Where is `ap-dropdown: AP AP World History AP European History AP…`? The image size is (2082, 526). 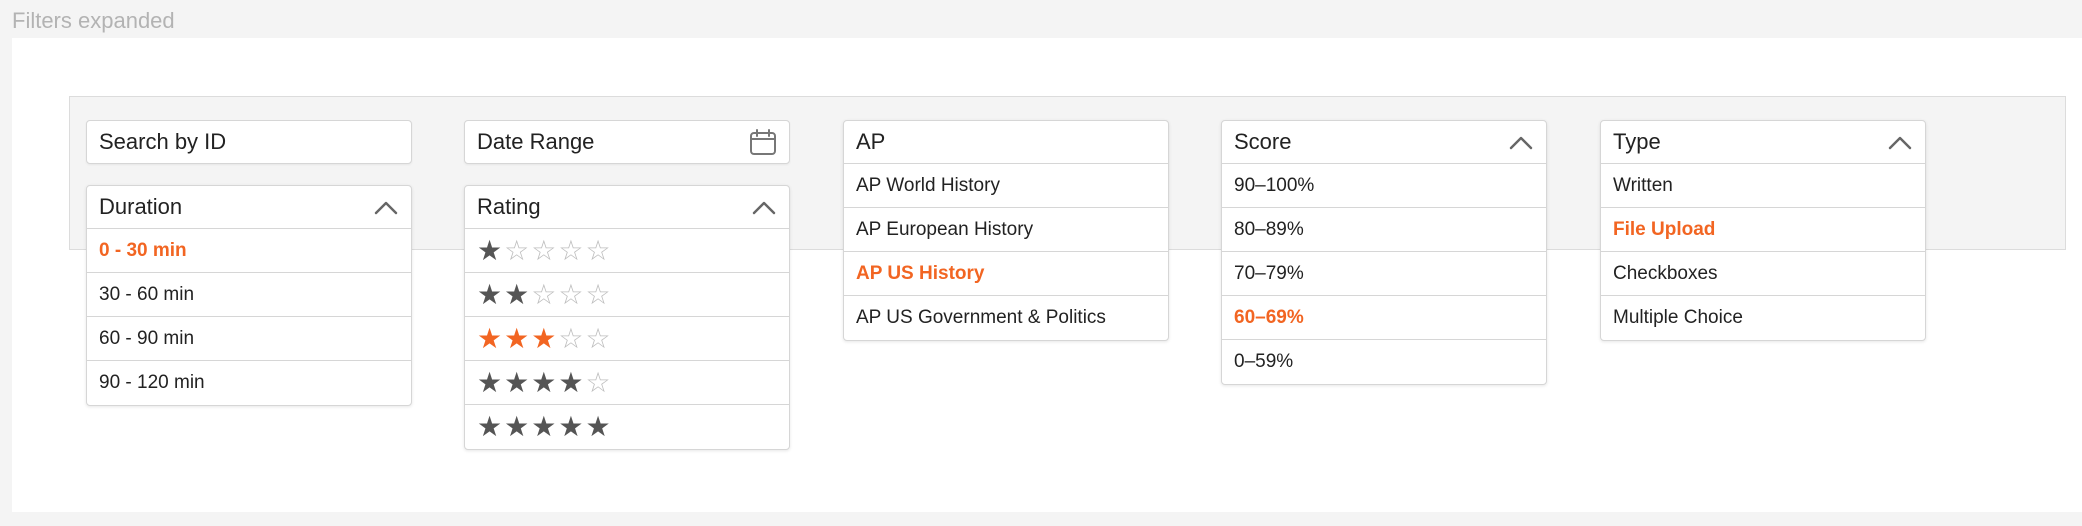
ap-dropdown: AP AP World History AP European History AP… is located at coordinates (1006, 230).